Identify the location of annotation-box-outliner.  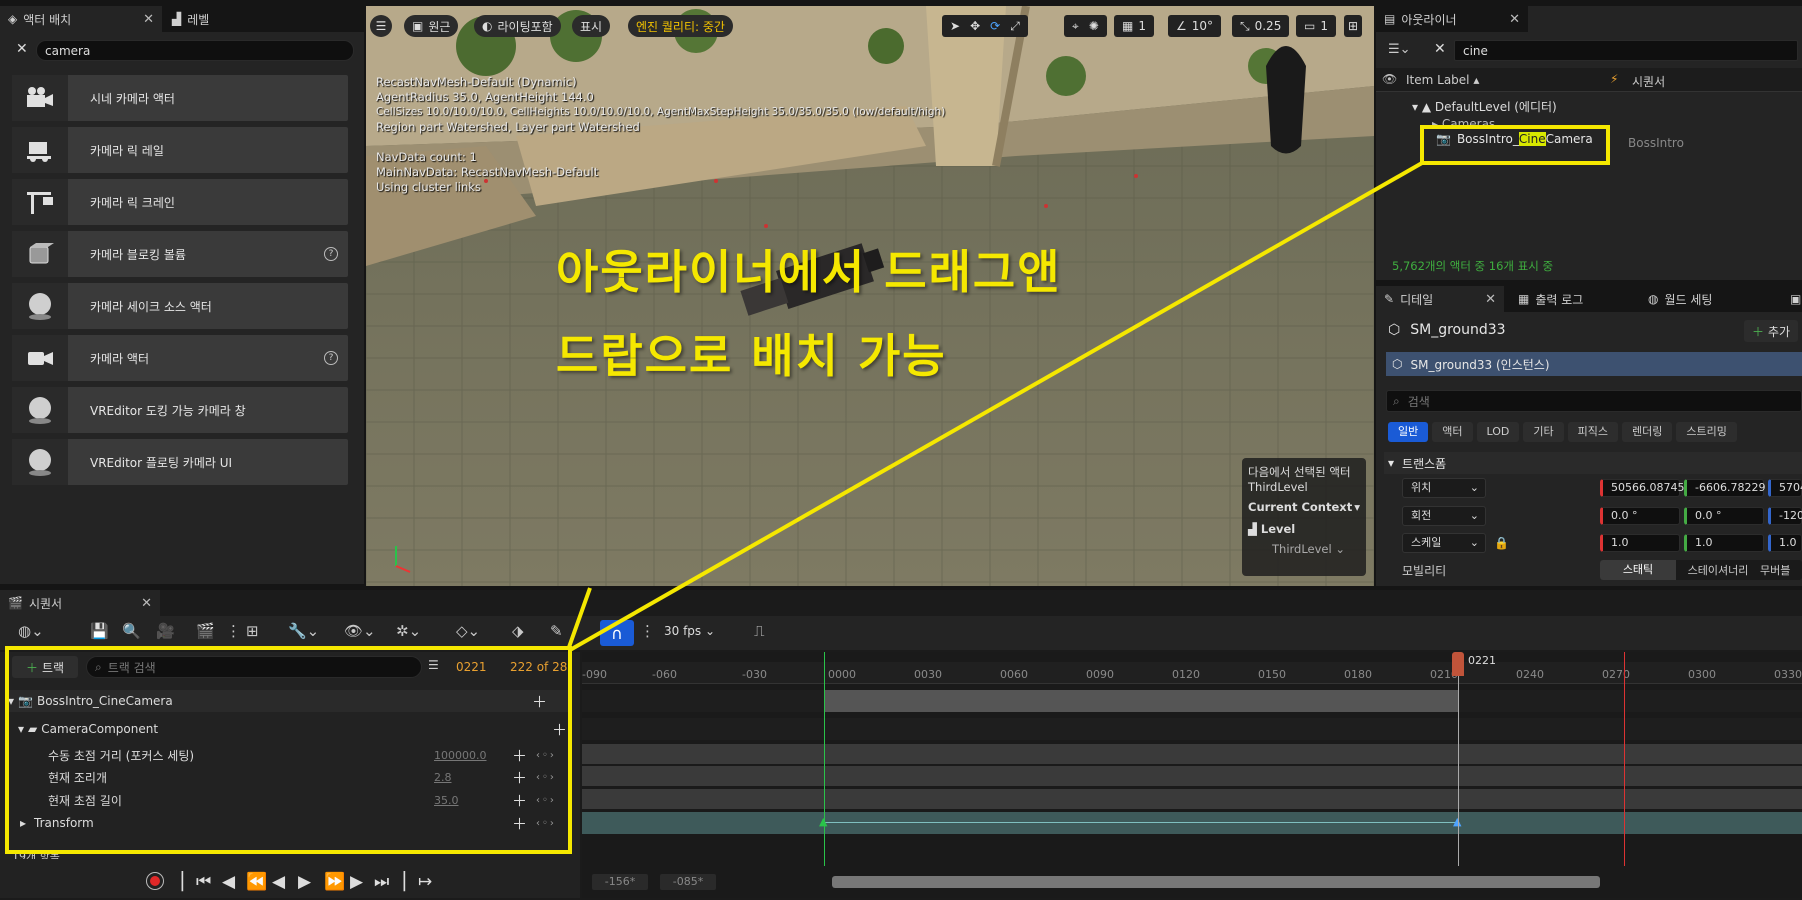
(1515, 145).